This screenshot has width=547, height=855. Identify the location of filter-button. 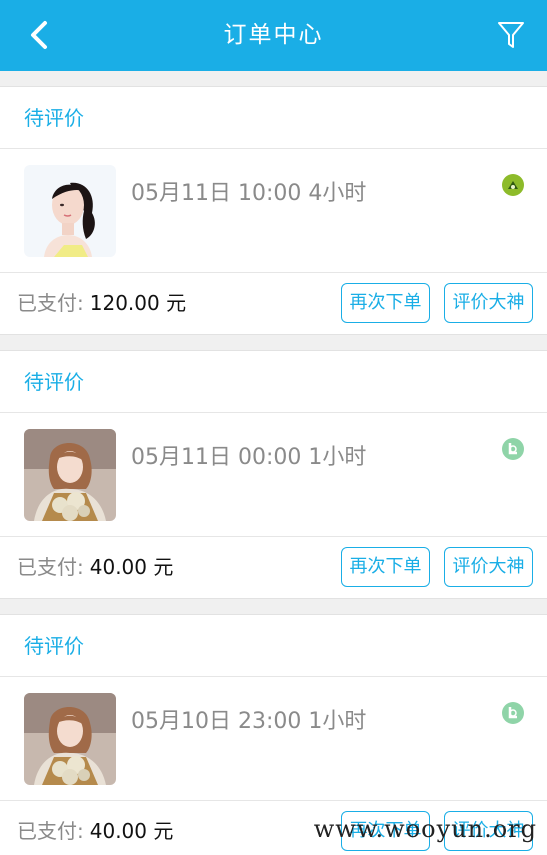
(511, 35).